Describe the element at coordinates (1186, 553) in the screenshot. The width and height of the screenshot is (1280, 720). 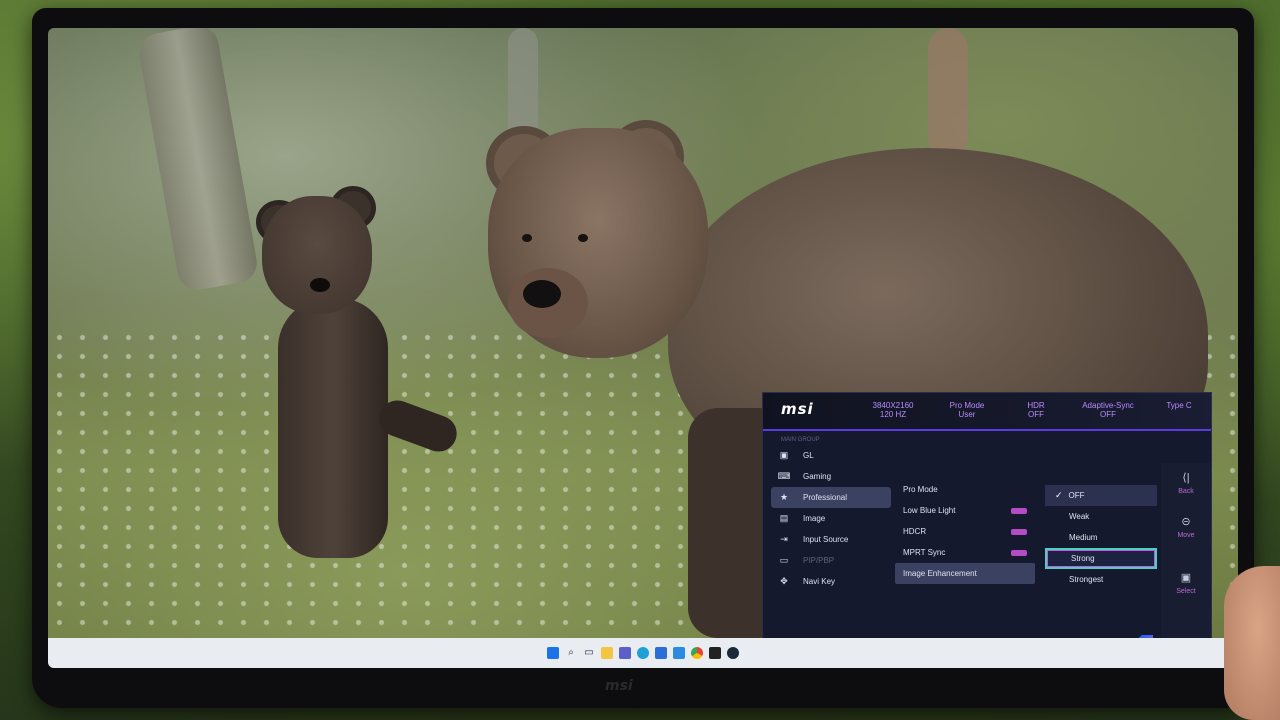
I see `osd-key-guide: ⟨| Back ⊝ Move ▣ Select` at that location.